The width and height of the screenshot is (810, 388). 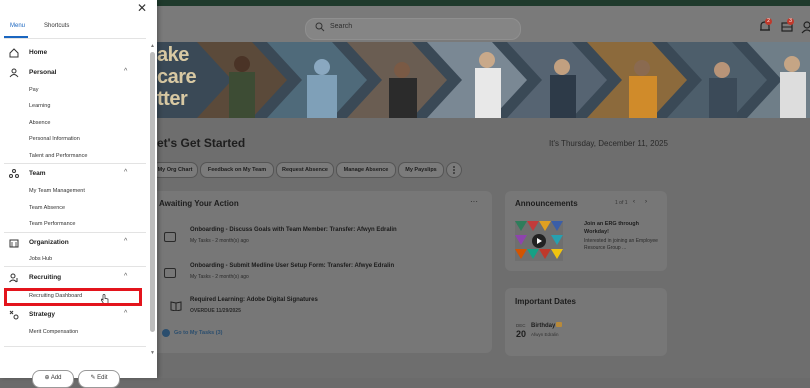 I want to click on menu-section-strategy: Strategy ^, so click(x=75, y=315).